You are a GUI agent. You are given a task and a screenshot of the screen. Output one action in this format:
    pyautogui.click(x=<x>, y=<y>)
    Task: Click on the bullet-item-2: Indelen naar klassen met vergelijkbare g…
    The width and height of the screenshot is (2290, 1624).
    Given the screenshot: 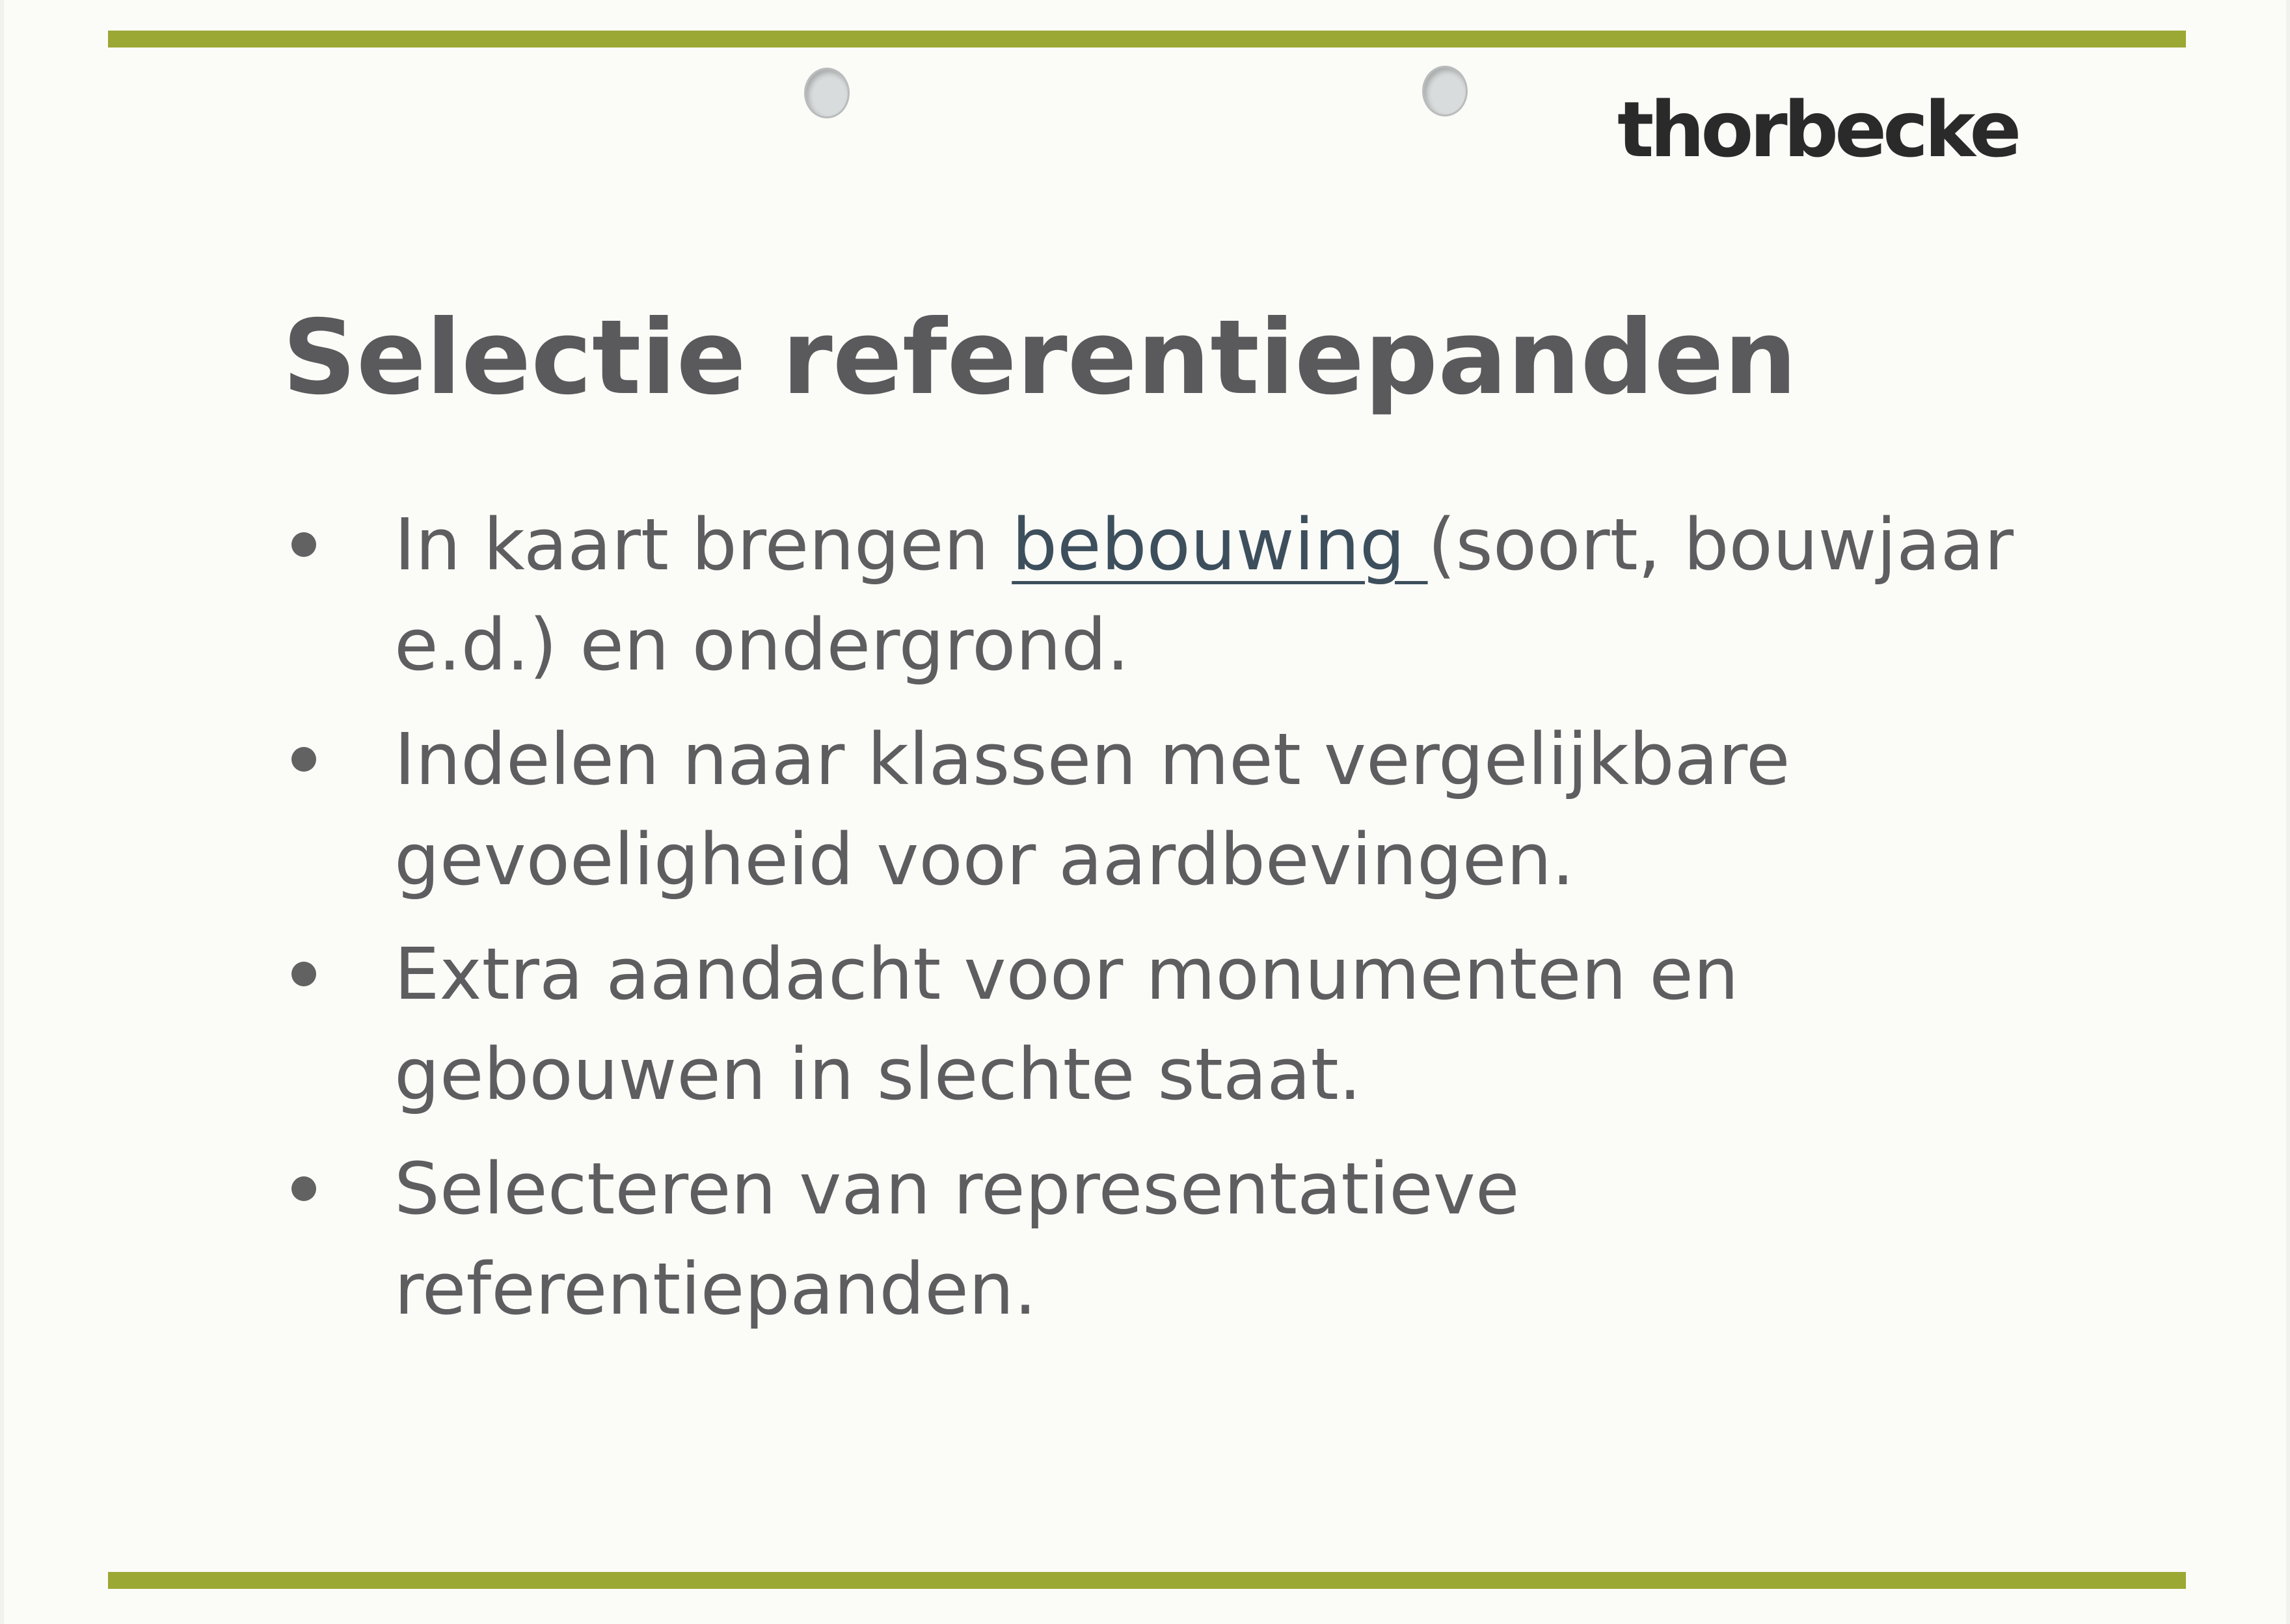 What is the action you would take?
    pyautogui.click(x=1172, y=809)
    